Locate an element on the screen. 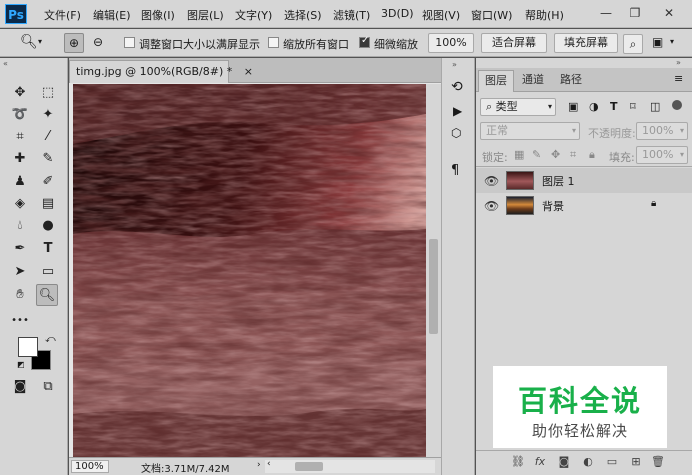  search-icon: ⌕ is located at coordinates (633, 44).